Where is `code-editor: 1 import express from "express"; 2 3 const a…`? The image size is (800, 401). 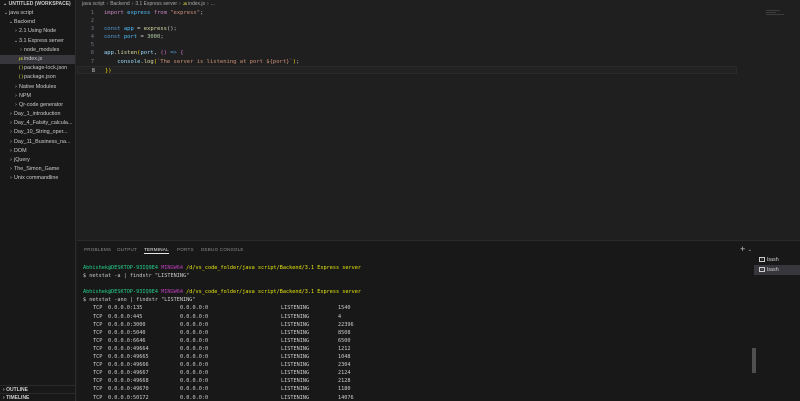 code-editor: 1 import express from "express"; 2 3 const a… is located at coordinates (407, 41).